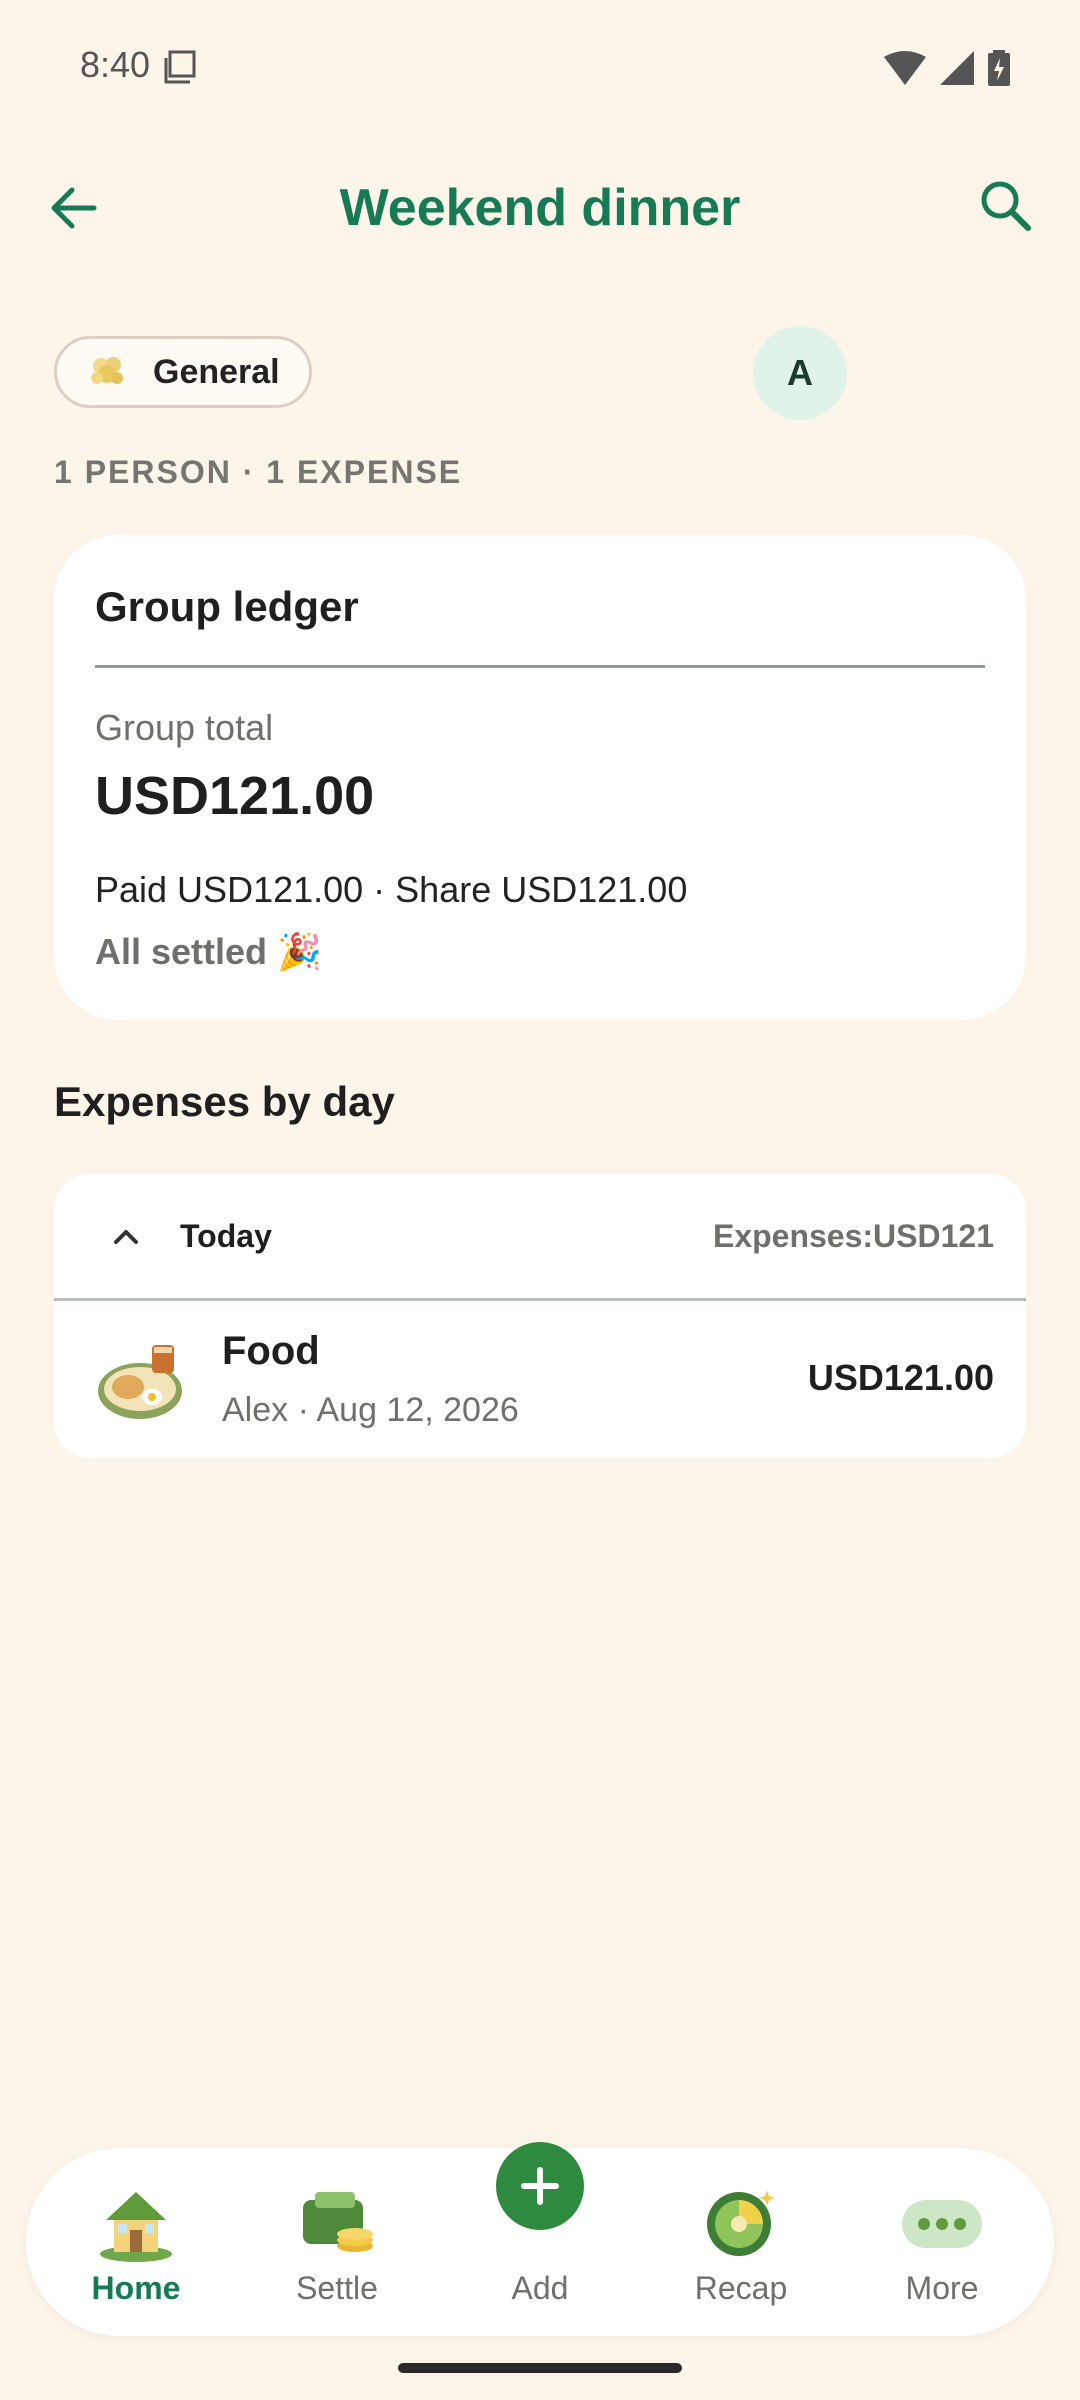 The width and height of the screenshot is (1080, 2400). What do you see at coordinates (136, 2227) in the screenshot?
I see `house-icon` at bounding box center [136, 2227].